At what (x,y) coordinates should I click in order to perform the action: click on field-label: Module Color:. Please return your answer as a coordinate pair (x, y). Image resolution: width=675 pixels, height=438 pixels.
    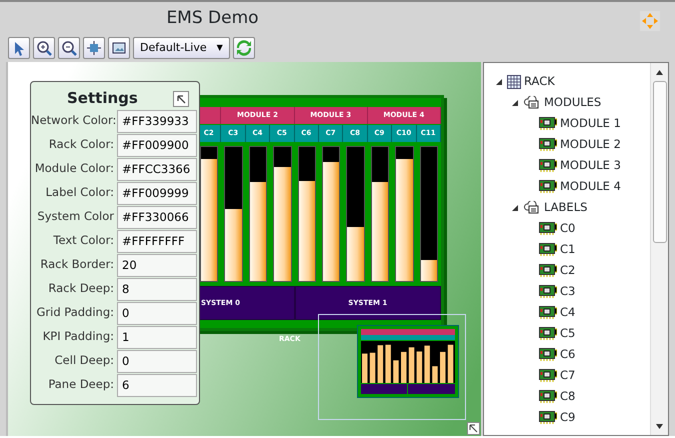
    Looking at the image, I should click on (74, 169).